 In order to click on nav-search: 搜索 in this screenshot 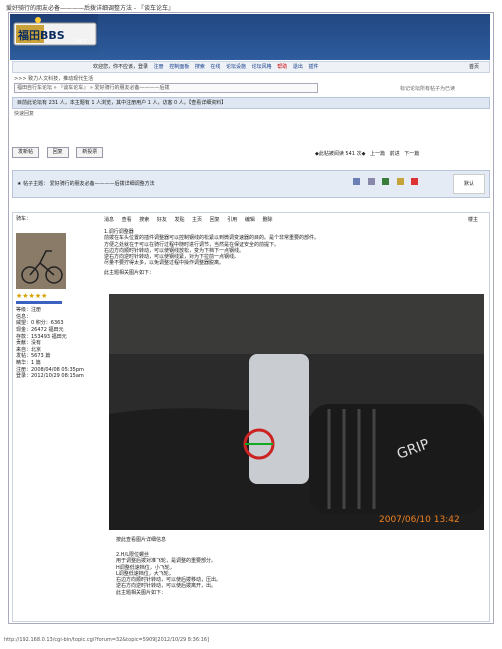, I will do `click(200, 67)`.